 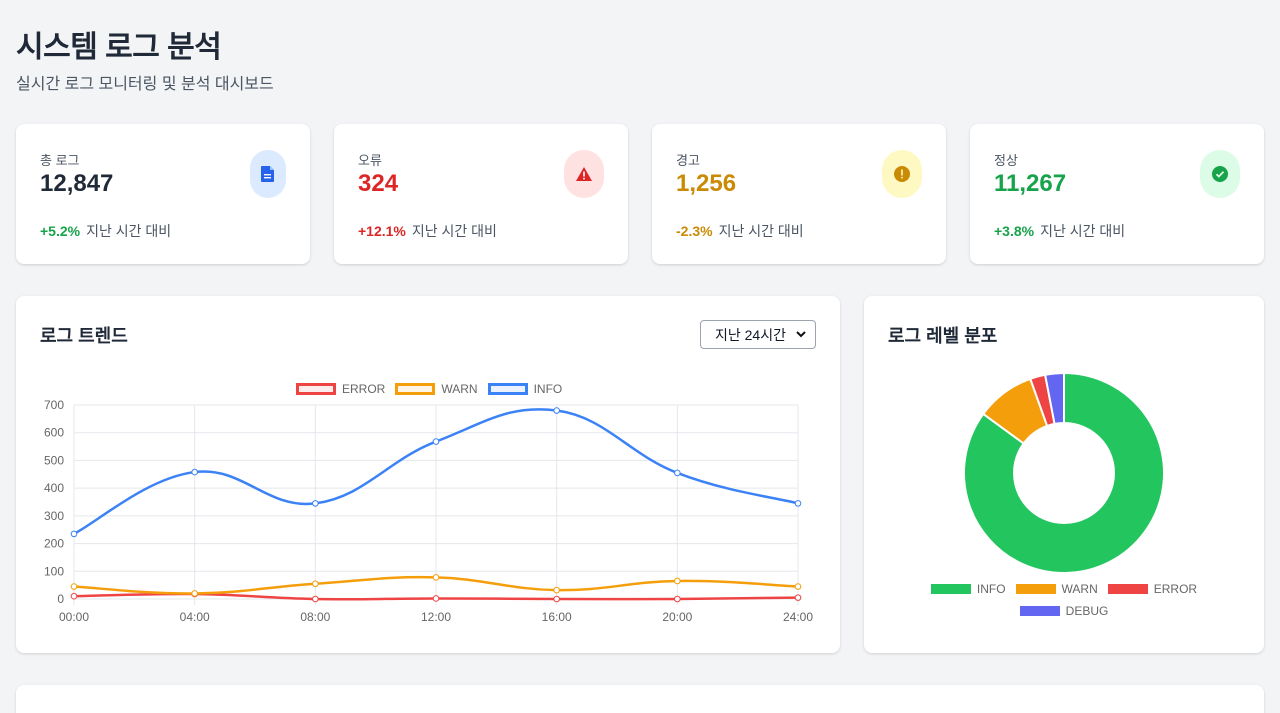 What do you see at coordinates (1127, 589) in the screenshot?
I see `legend-swatch-error` at bounding box center [1127, 589].